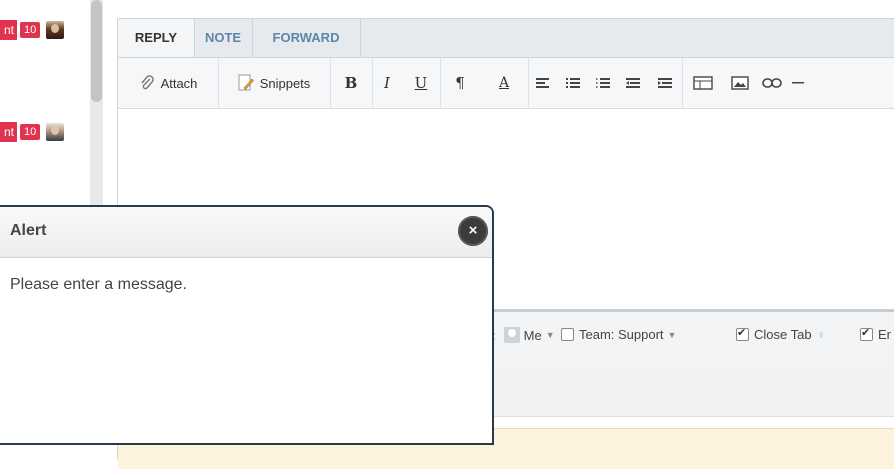 This screenshot has width=894, height=469. Describe the element at coordinates (156, 38) in the screenshot. I see `tab-reply: REPLY` at that location.